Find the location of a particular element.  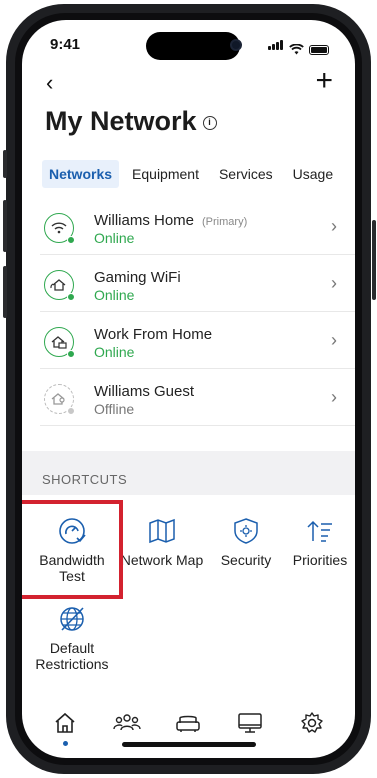

security-shortcut: Security is located at coordinates (246, 542).